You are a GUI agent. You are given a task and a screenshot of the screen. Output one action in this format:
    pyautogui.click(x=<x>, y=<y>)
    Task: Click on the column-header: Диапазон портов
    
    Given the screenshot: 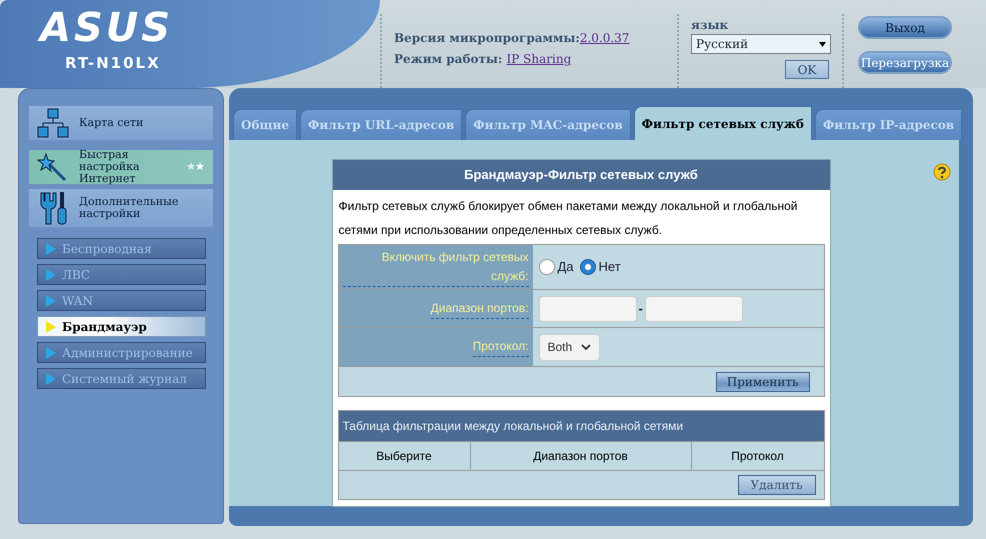 What is the action you would take?
    pyautogui.click(x=581, y=456)
    